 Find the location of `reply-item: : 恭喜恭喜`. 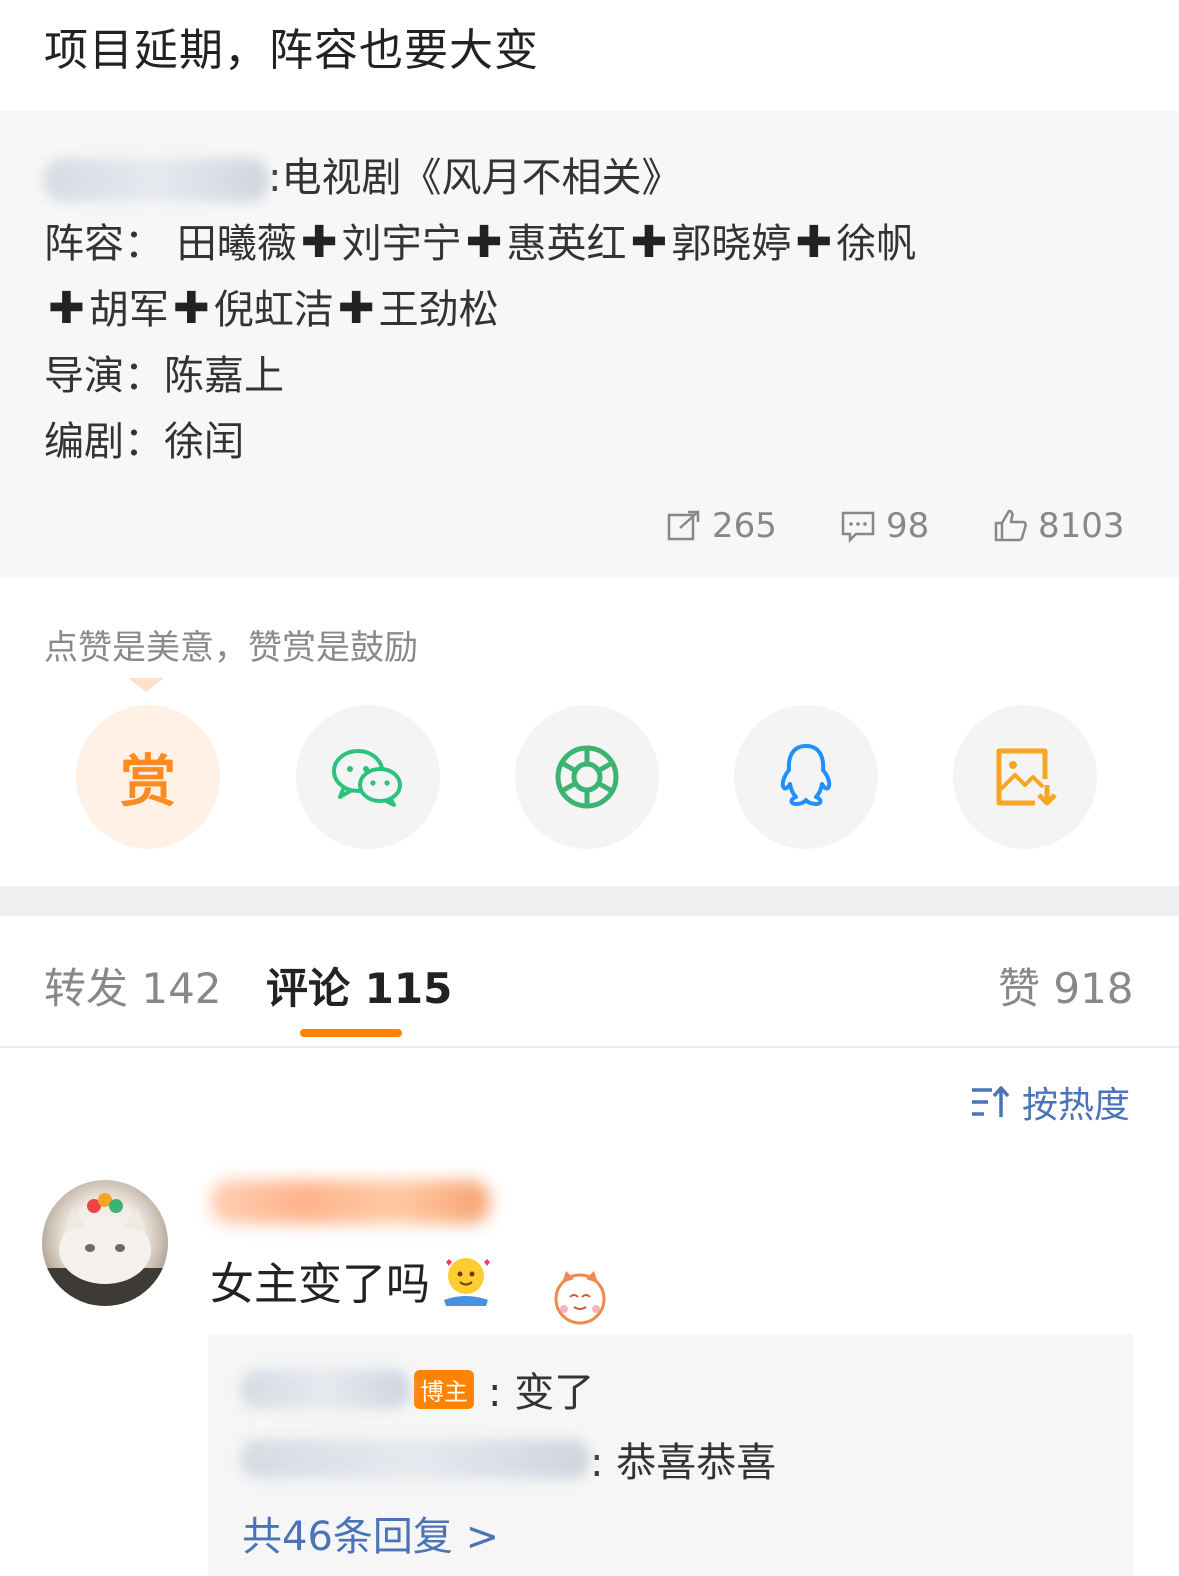

reply-item: : 恭喜恭喜 is located at coordinates (508, 1459).